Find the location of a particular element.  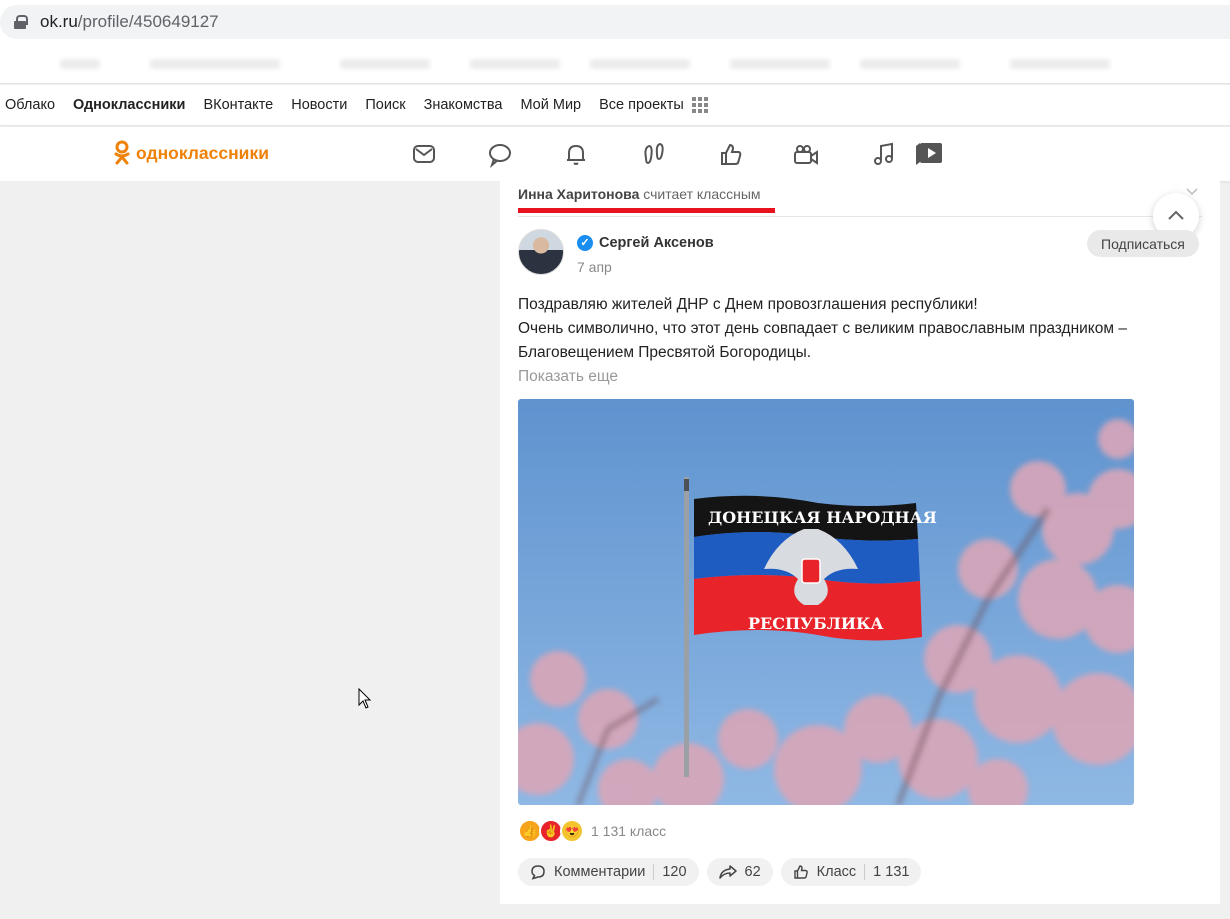

address-field: ok.ru/profile/450649127 is located at coordinates (615, 22).